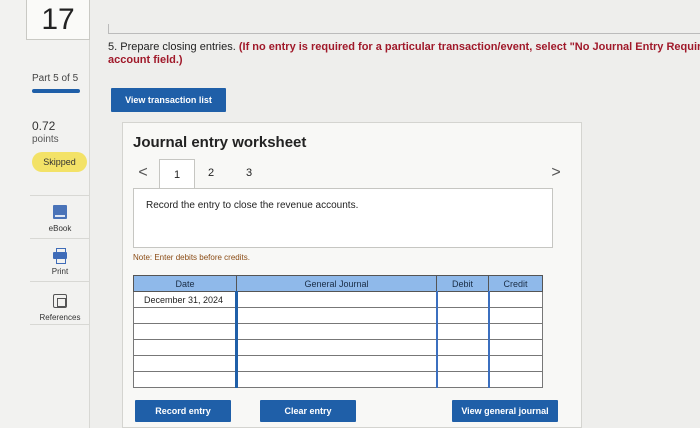  I want to click on view-general-journal-button: View general journal, so click(505, 411).